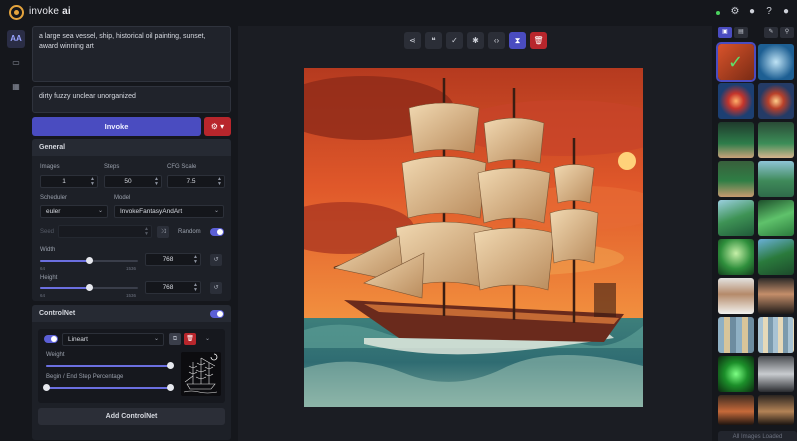 This screenshot has height=441, width=797. Describe the element at coordinates (64, 261) in the screenshot. I see `width-slider-fill` at that location.